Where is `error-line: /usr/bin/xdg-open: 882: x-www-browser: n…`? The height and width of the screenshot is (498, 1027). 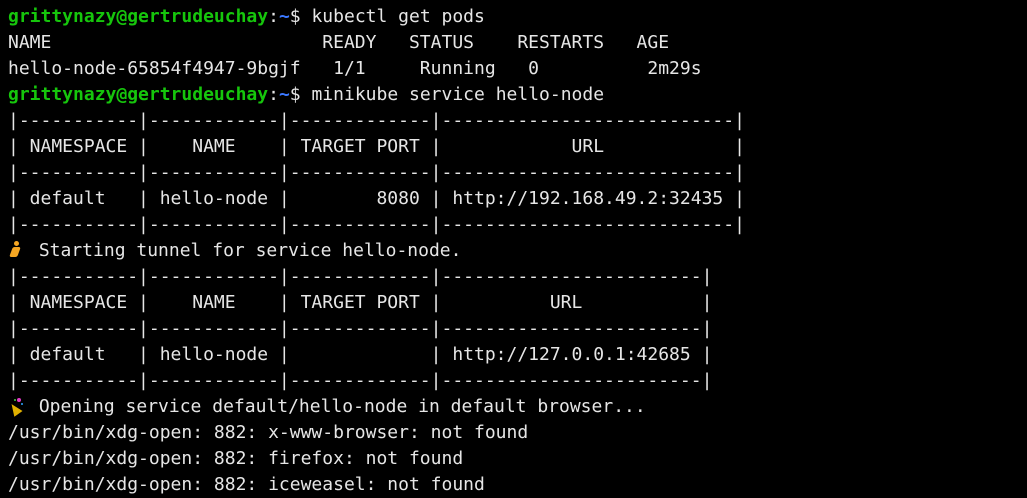
error-line: /usr/bin/xdg-open: 882: x-www-browser: n… is located at coordinates (268, 432).